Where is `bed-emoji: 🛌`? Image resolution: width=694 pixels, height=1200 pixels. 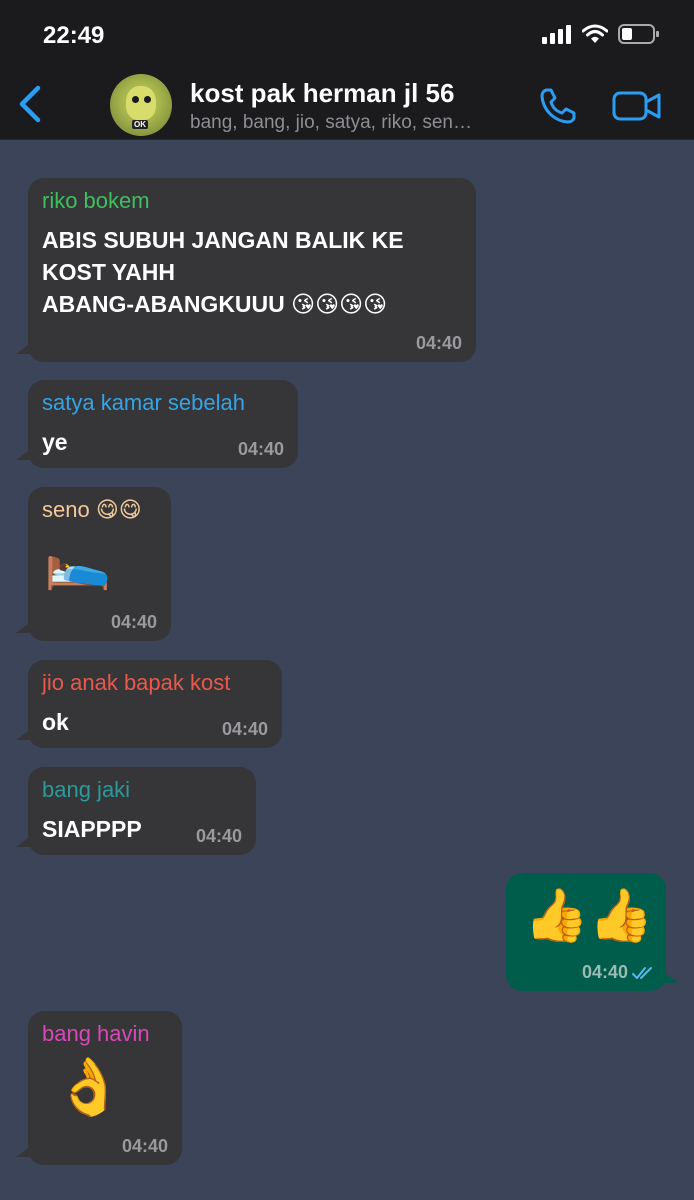 bed-emoji: 🛌 is located at coordinates (78, 560).